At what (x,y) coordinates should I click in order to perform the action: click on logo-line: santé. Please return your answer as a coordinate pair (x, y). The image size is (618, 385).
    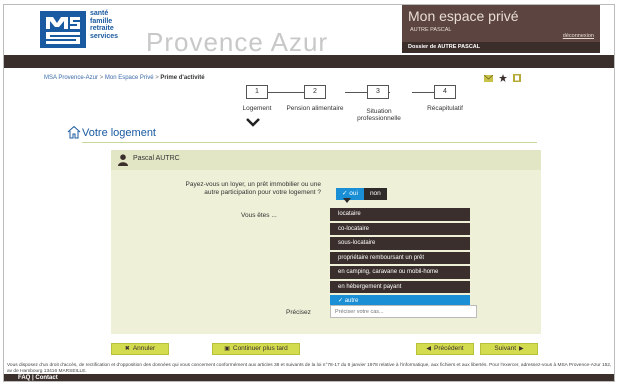
    Looking at the image, I should click on (99, 13).